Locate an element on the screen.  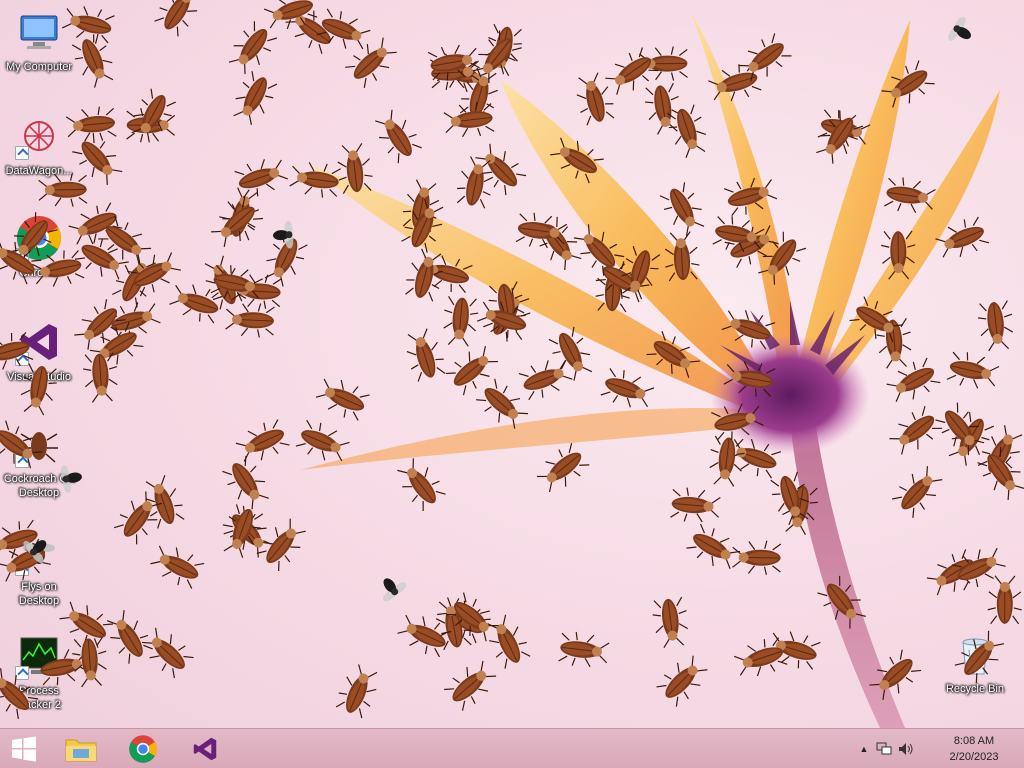
clock-date: 2/20/2023 is located at coordinates (974, 757).